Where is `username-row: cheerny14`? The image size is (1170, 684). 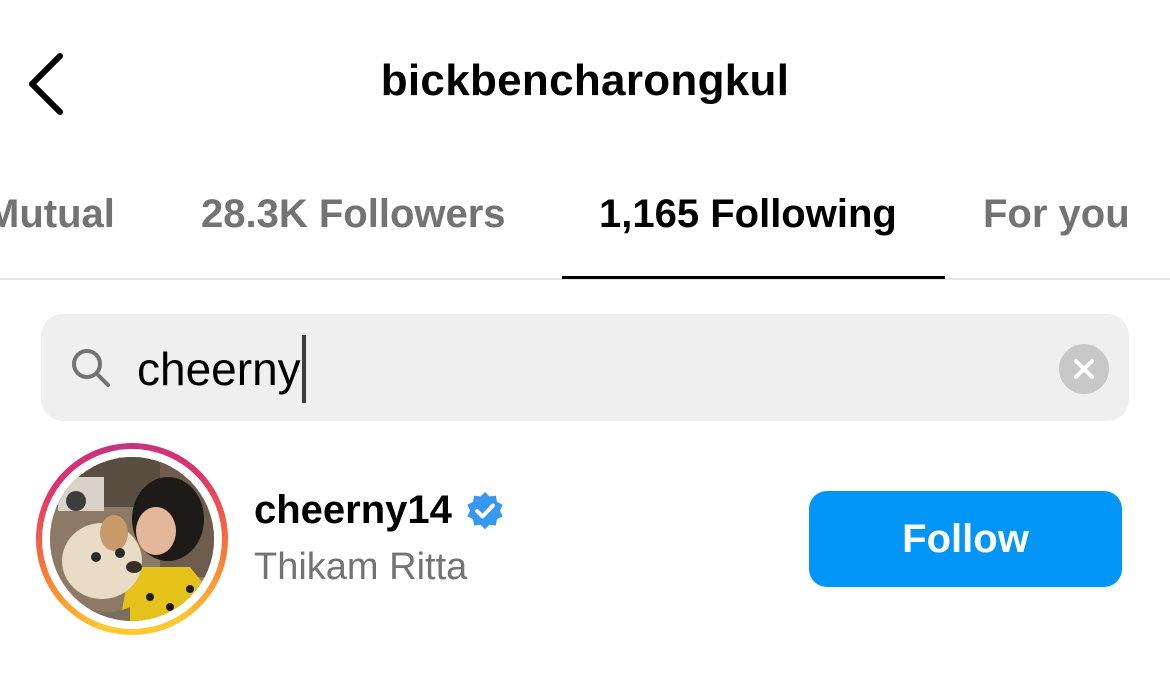 username-row: cheerny14 is located at coordinates (380, 510).